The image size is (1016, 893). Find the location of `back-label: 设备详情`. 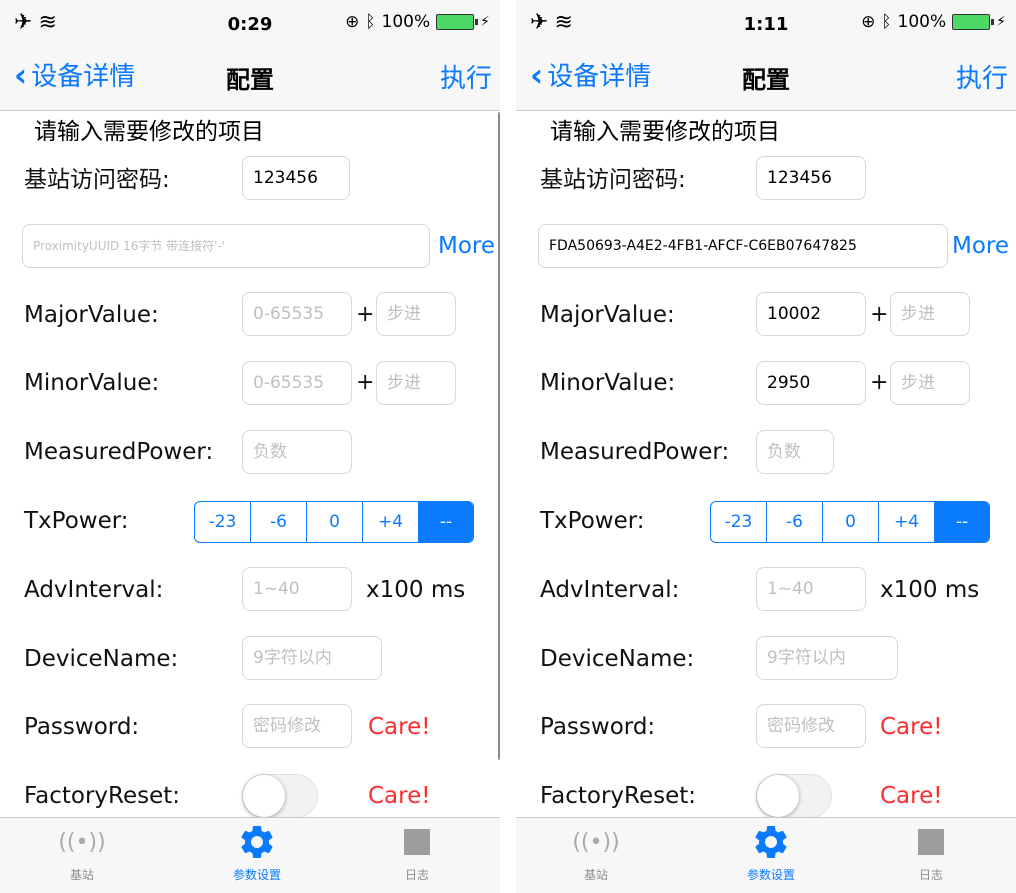

back-label: 设备详情 is located at coordinates (599, 77).